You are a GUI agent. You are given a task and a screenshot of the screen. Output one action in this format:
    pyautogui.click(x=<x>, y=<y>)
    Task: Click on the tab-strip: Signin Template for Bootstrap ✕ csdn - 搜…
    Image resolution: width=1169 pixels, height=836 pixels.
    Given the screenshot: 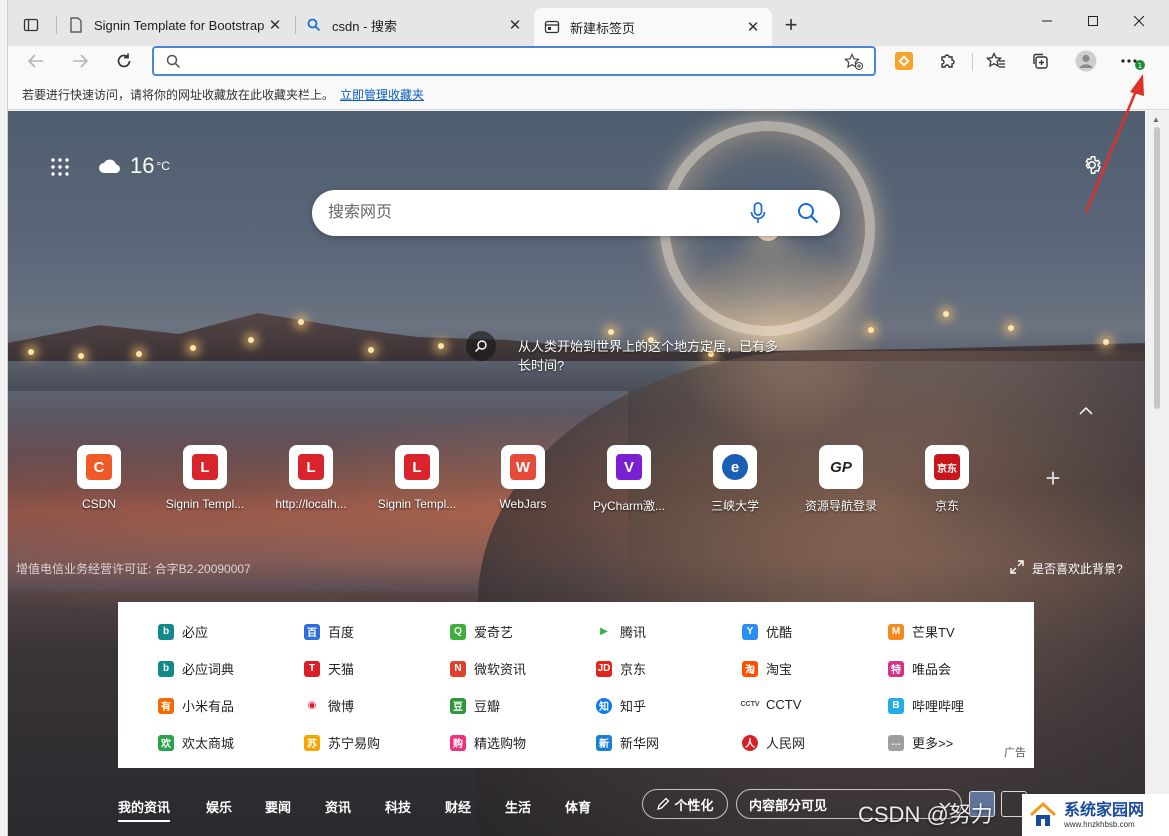 What is the action you would take?
    pyautogui.click(x=588, y=23)
    